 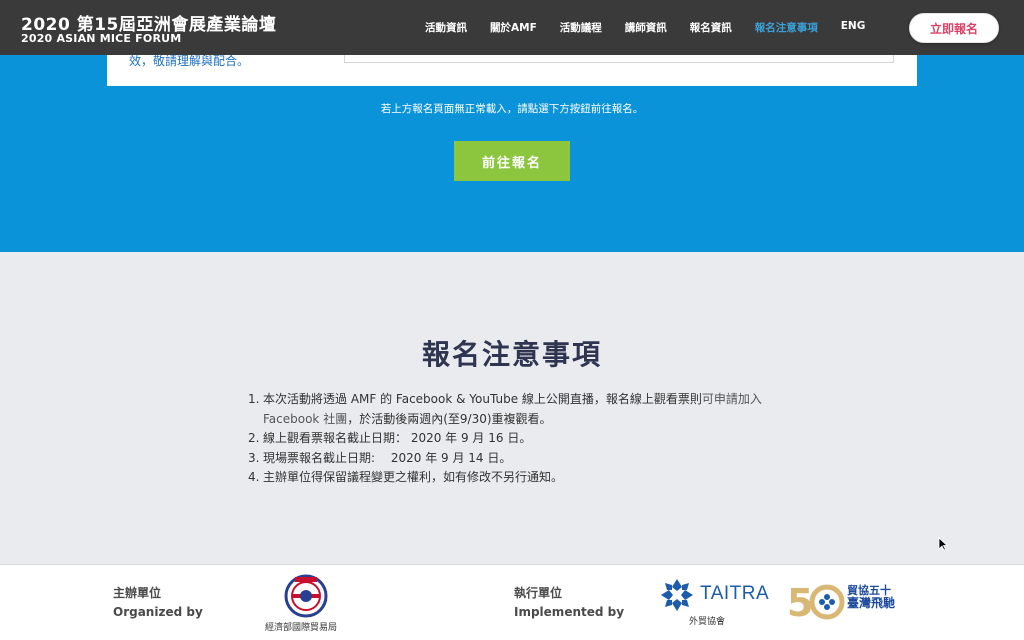 I want to click on taitra-logo-icon, so click(x=677, y=595).